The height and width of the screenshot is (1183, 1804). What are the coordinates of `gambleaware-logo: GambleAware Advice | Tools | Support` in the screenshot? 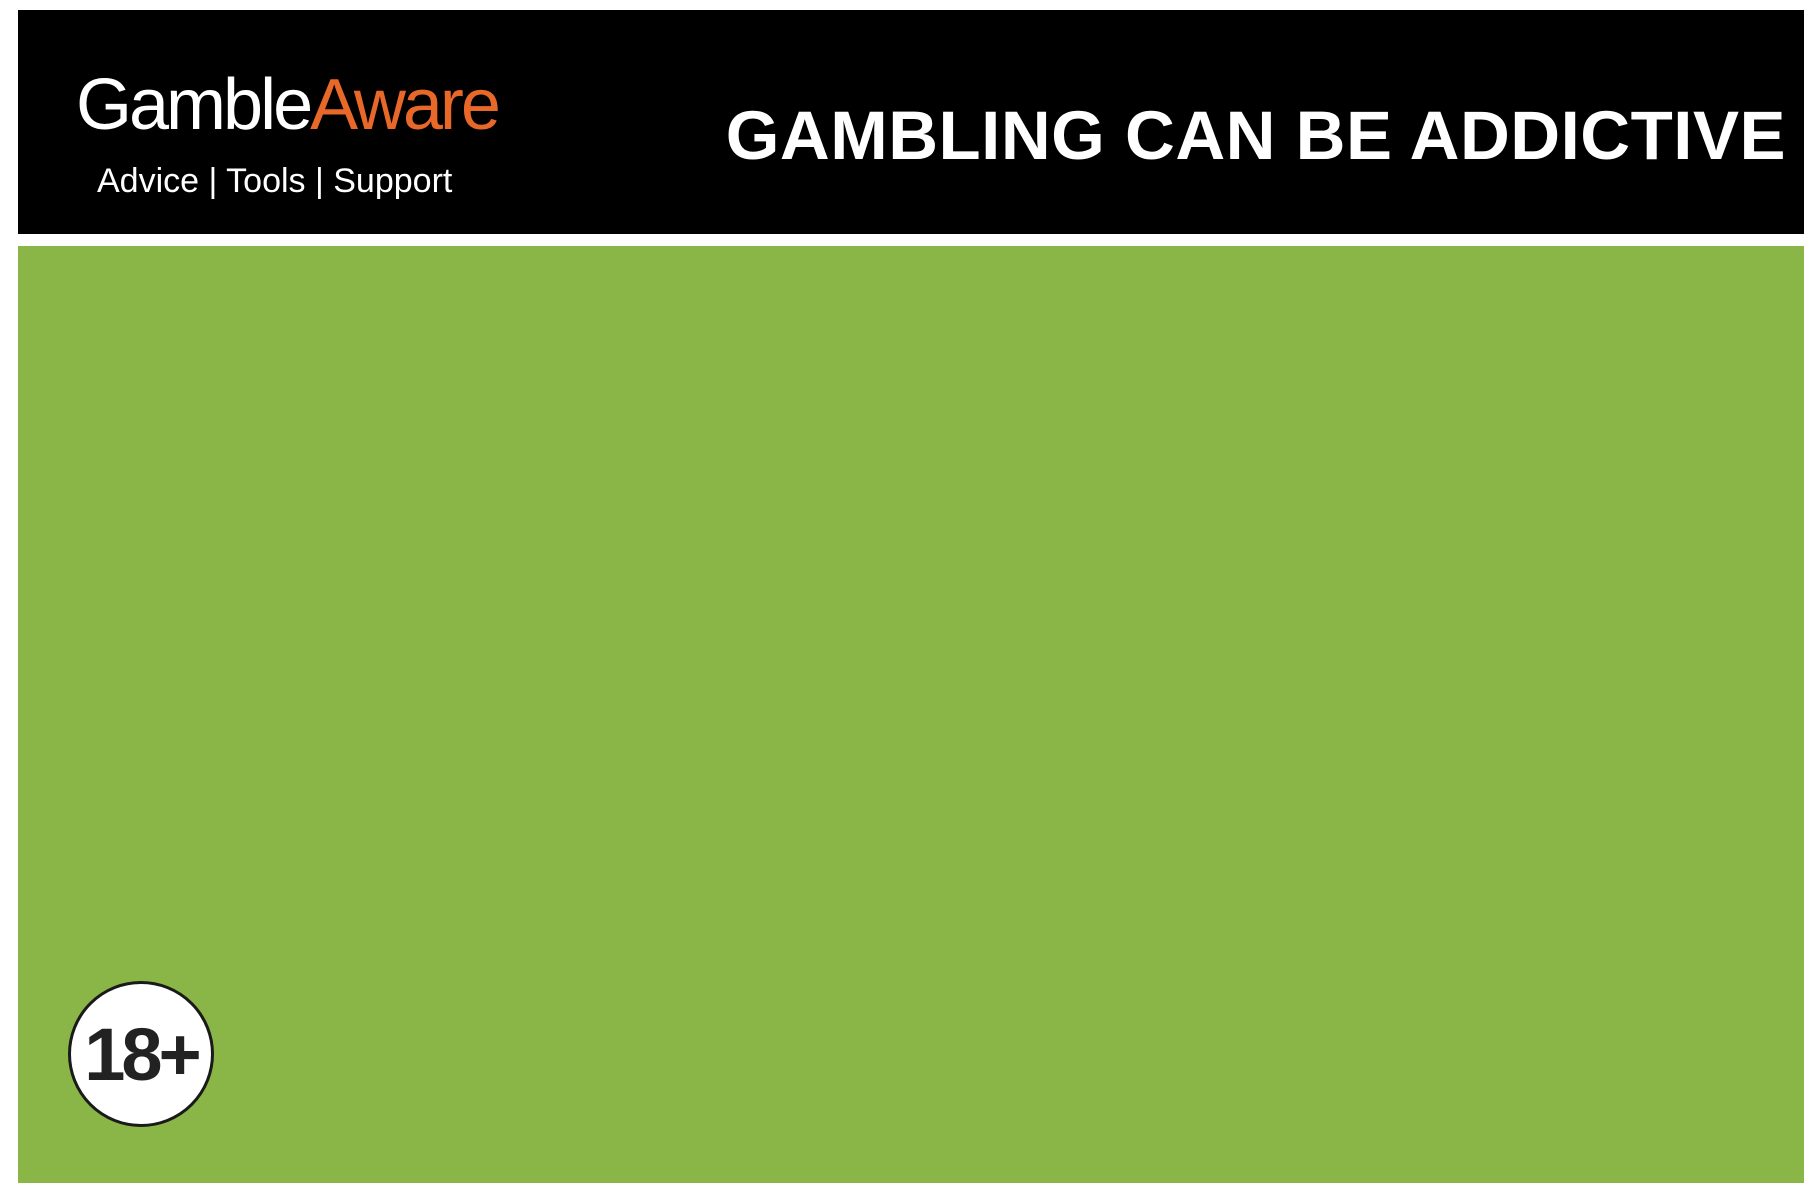 It's located at (279, 135).